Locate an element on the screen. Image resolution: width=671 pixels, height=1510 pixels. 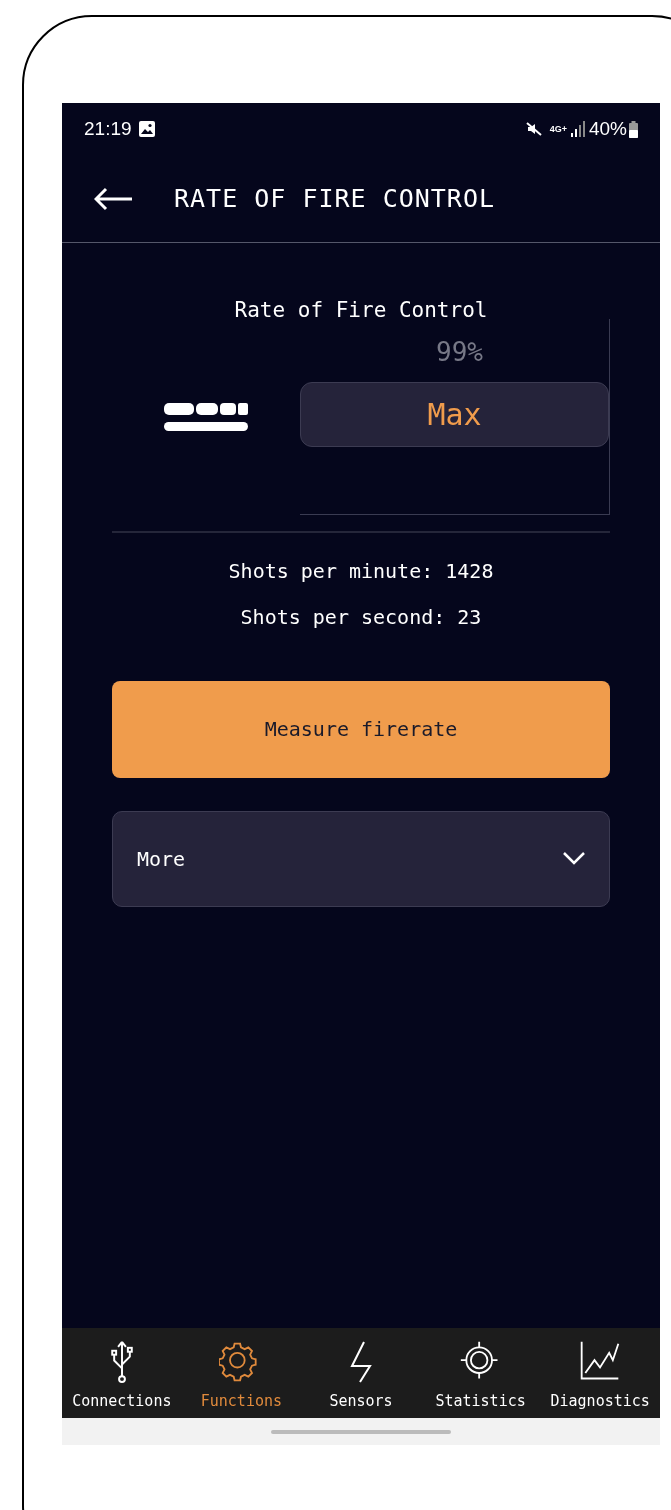
lightning-icon is located at coordinates (361, 1362).